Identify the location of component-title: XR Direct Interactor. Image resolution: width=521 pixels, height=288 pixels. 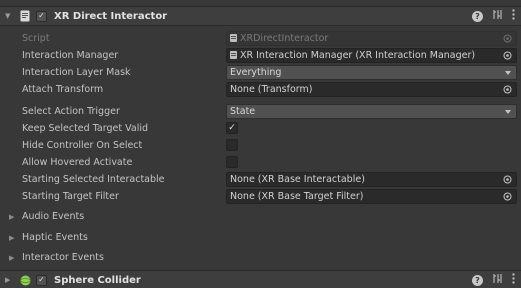
(111, 16).